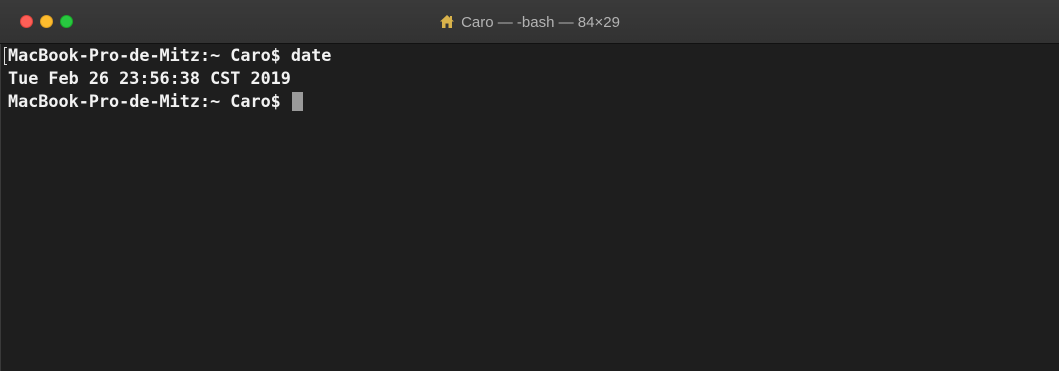  Describe the element at coordinates (5, 56) in the screenshot. I see `line-mark-icon` at that location.